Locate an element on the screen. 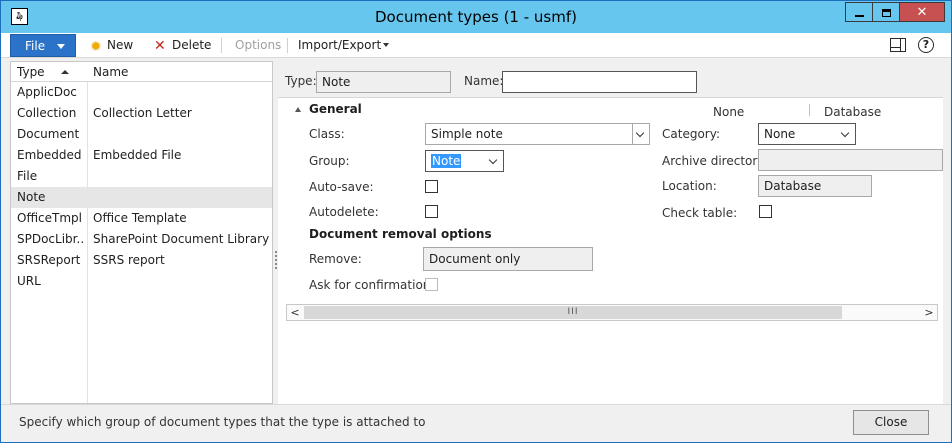 The width and height of the screenshot is (952, 443). layout-icon is located at coordinates (898, 45).